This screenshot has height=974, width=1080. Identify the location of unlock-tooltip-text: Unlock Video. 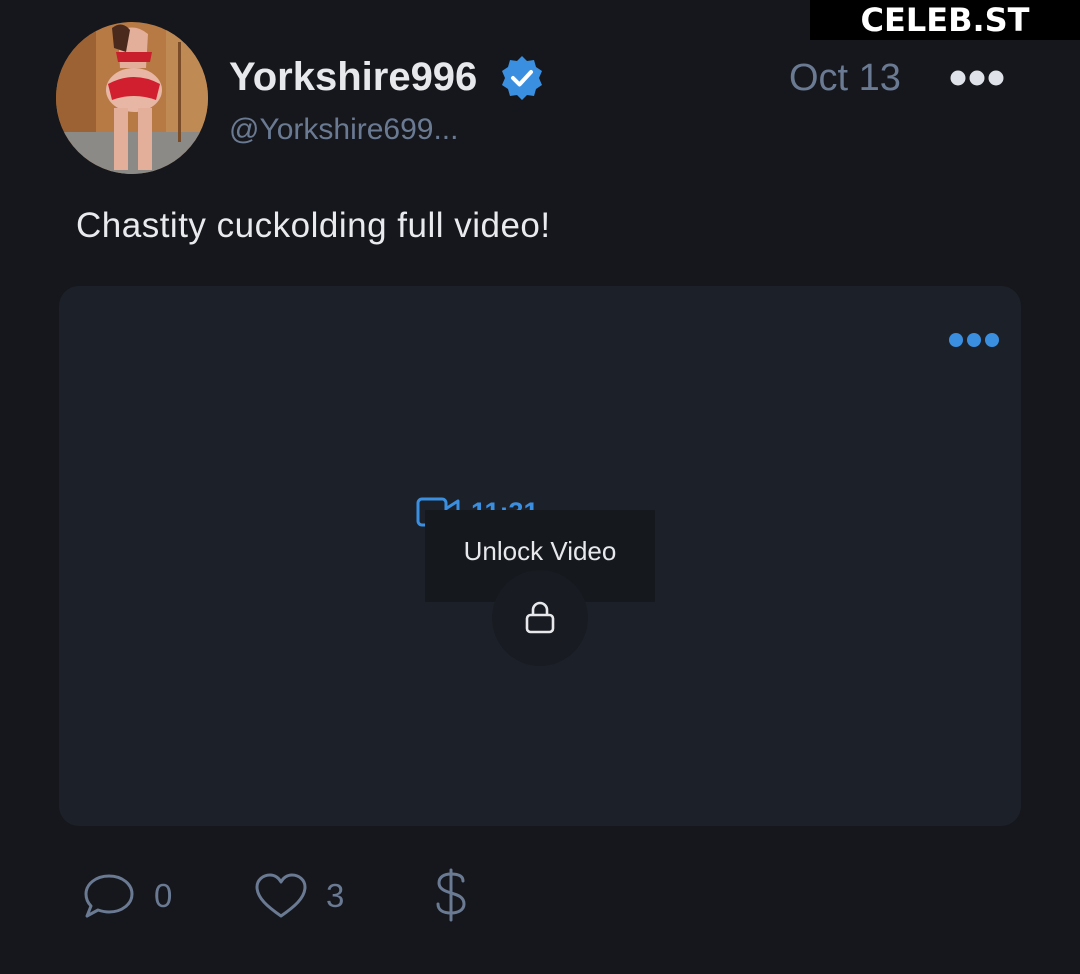
(540, 551).